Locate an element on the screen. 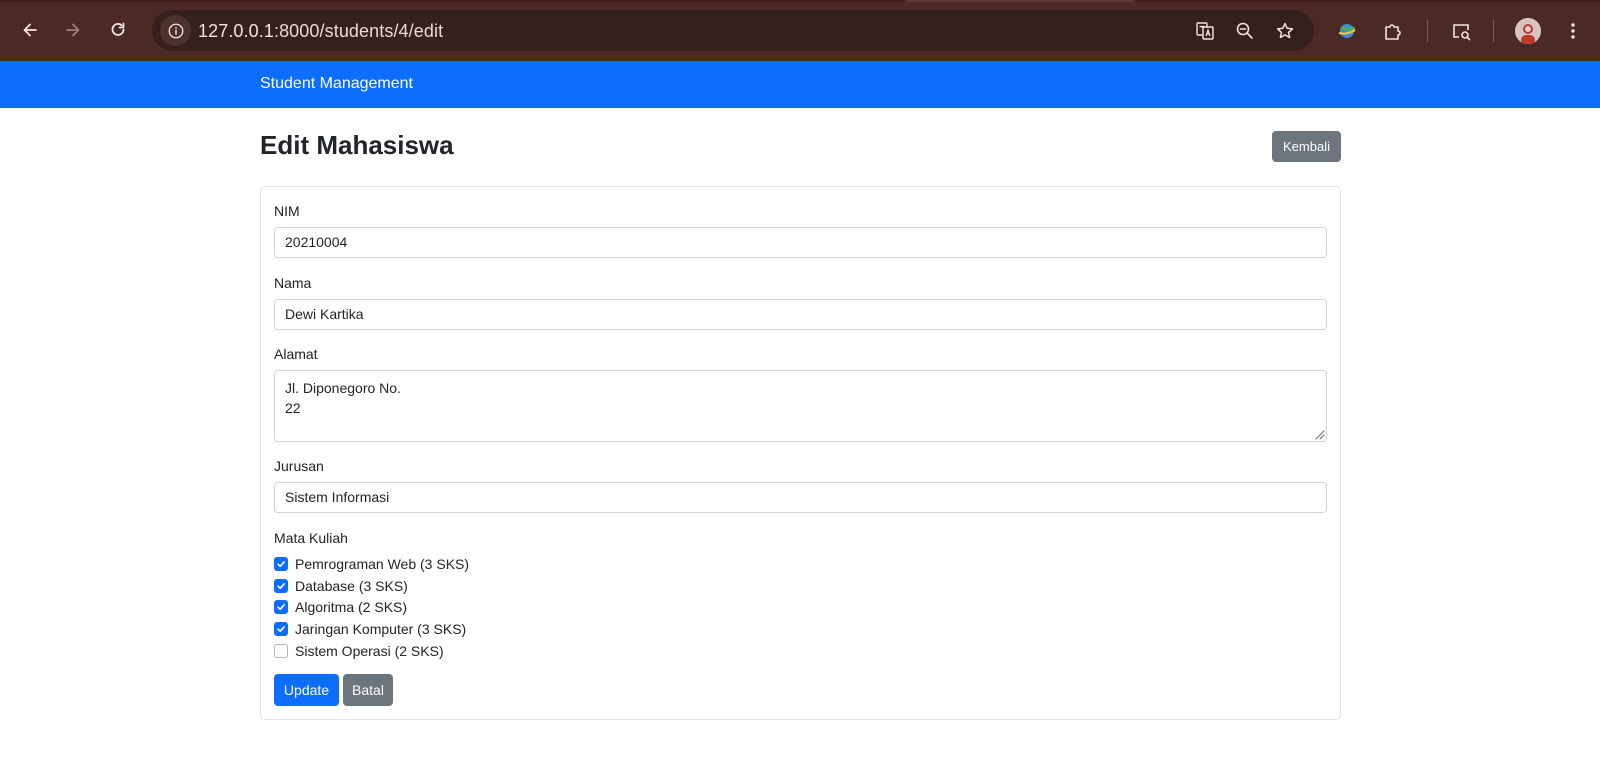 The image size is (1600, 764). tab-search-icon is located at coordinates (1462, 32).